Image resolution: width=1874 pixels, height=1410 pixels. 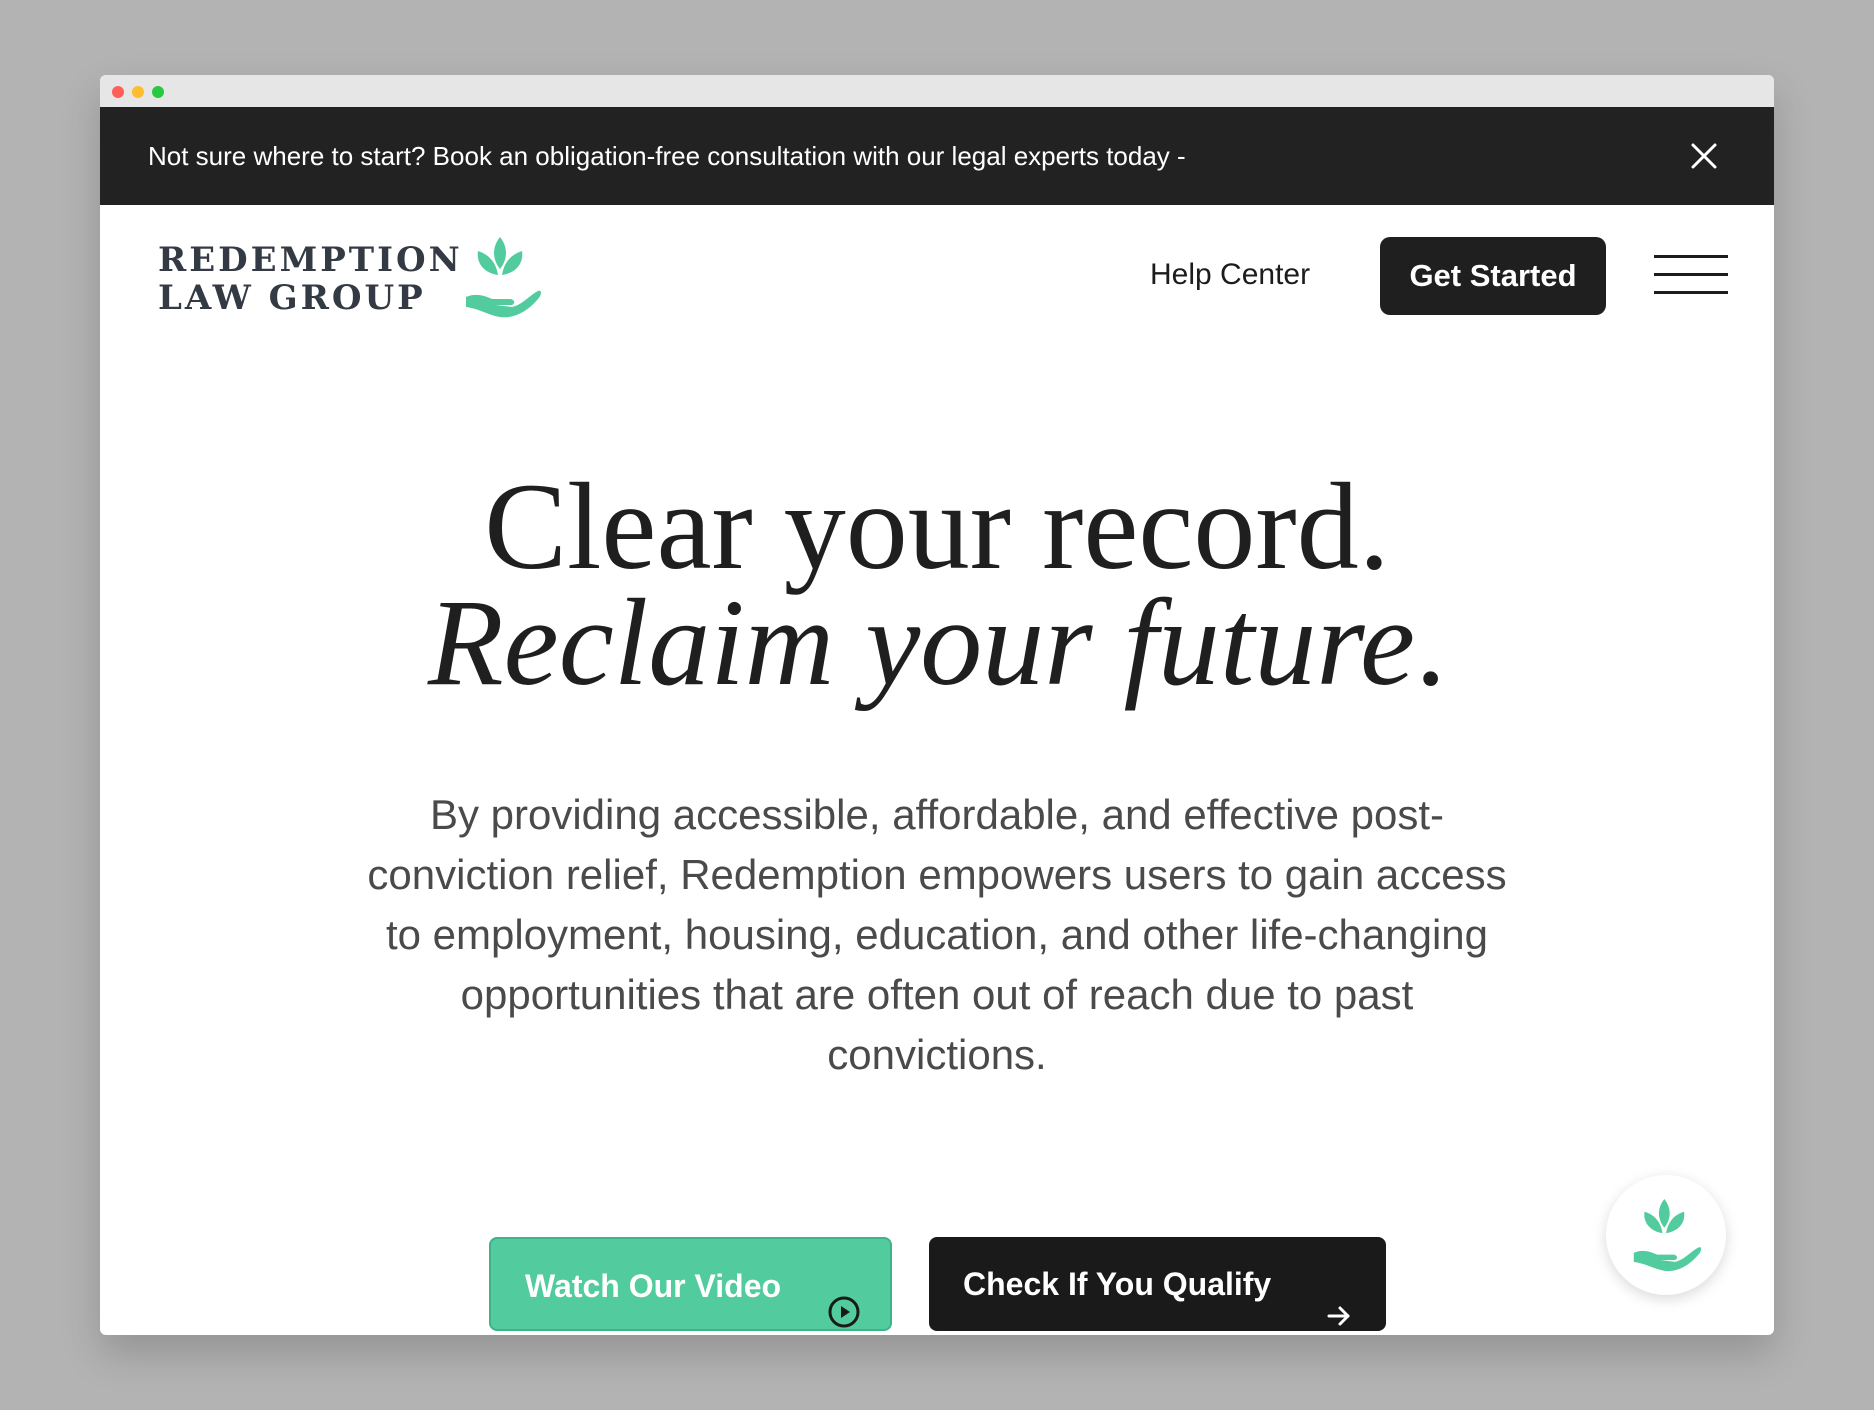 I want to click on nav-help-center: Help Center, so click(x=1230, y=275).